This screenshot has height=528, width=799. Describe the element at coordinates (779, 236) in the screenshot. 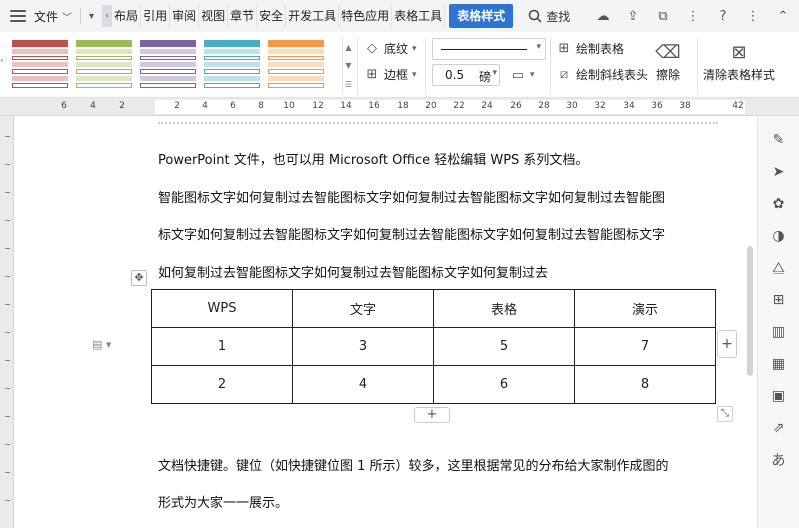

I see `shapes-icon: ◑` at that location.